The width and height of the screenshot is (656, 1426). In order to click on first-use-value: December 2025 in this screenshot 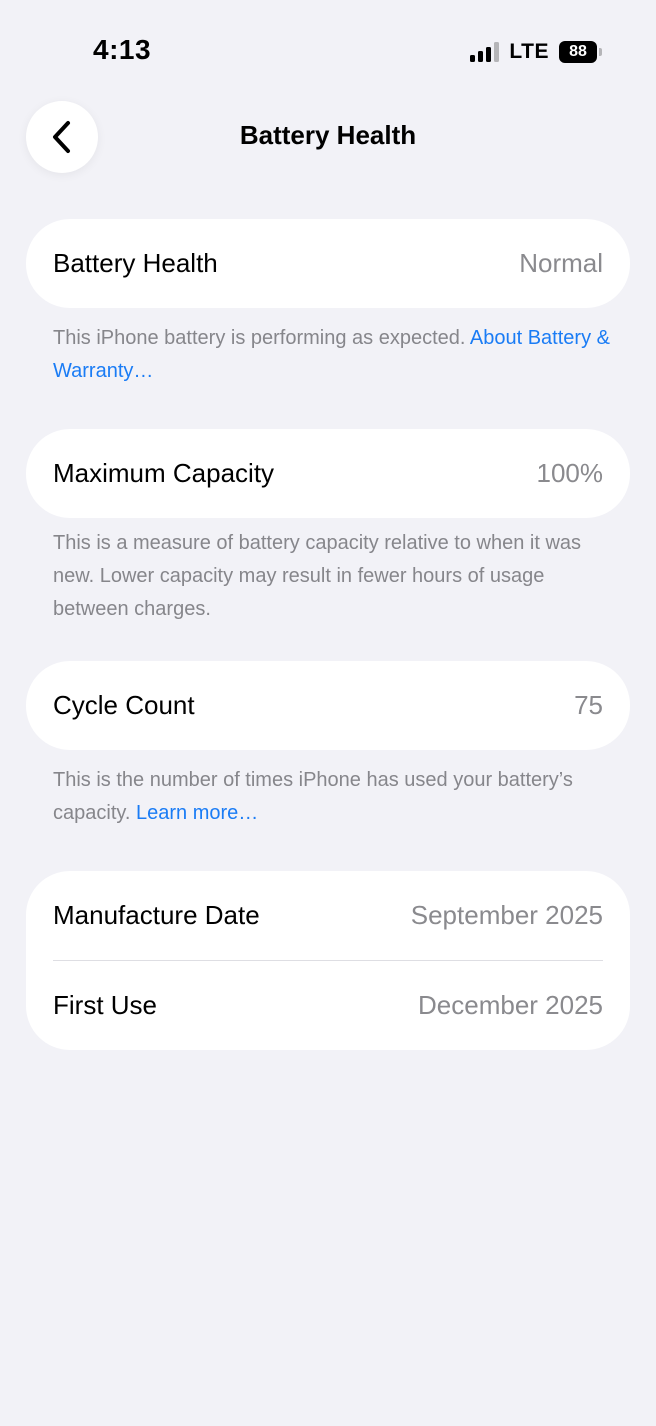, I will do `click(510, 1005)`.